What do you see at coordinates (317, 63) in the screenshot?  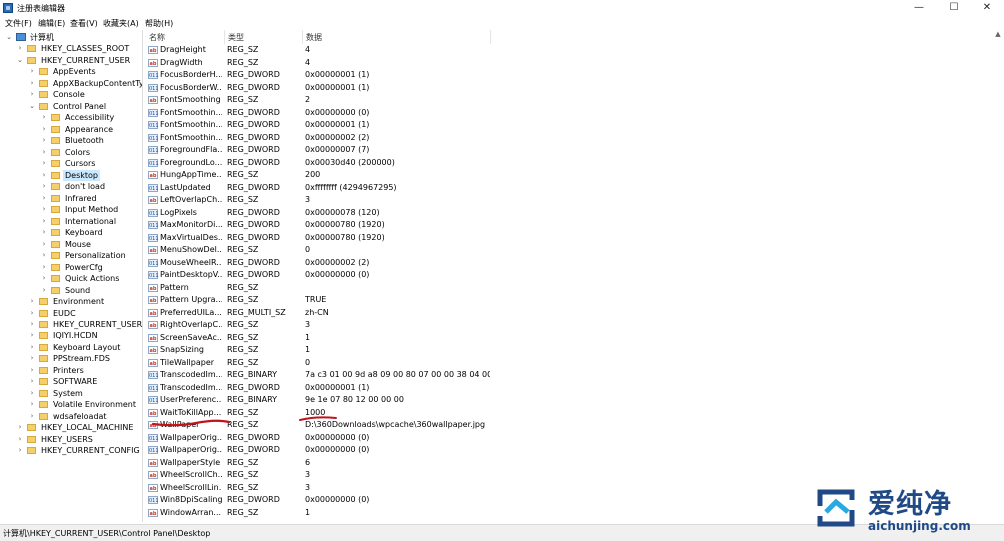 I see `registry-value-row: ab DragWidth REG_SZ 4` at bounding box center [317, 63].